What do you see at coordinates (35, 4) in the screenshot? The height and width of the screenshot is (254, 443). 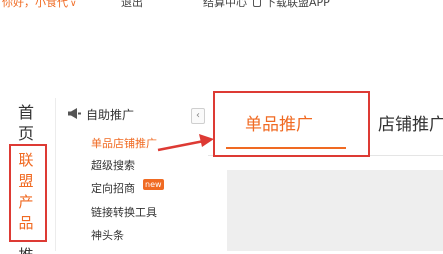 I see `greeting-text: 你好，小食代` at bounding box center [35, 4].